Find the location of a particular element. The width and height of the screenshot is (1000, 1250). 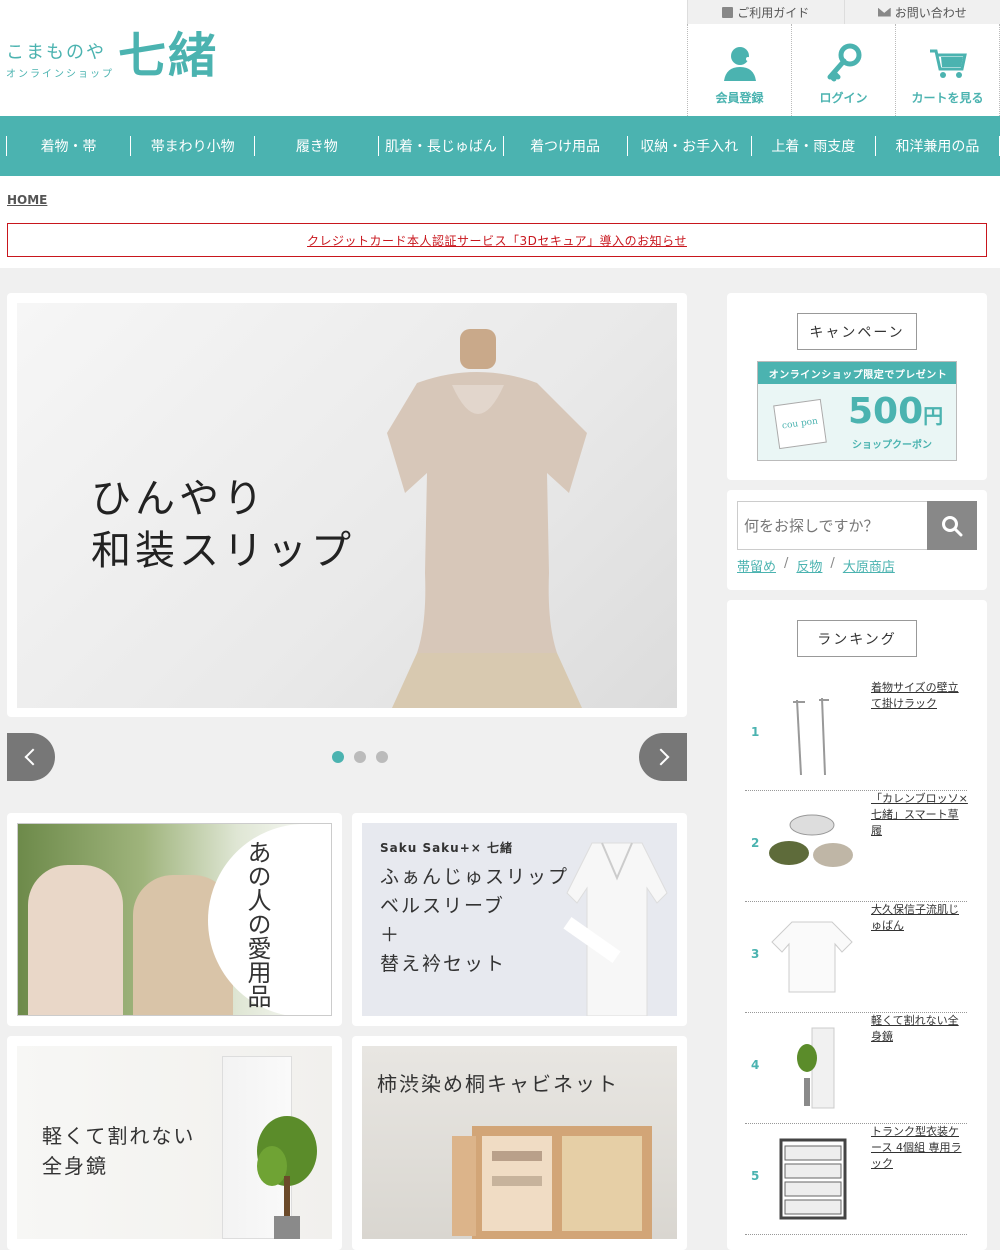

banner-mirror: 軽くて割れない 全身鏡 is located at coordinates (174, 1143).